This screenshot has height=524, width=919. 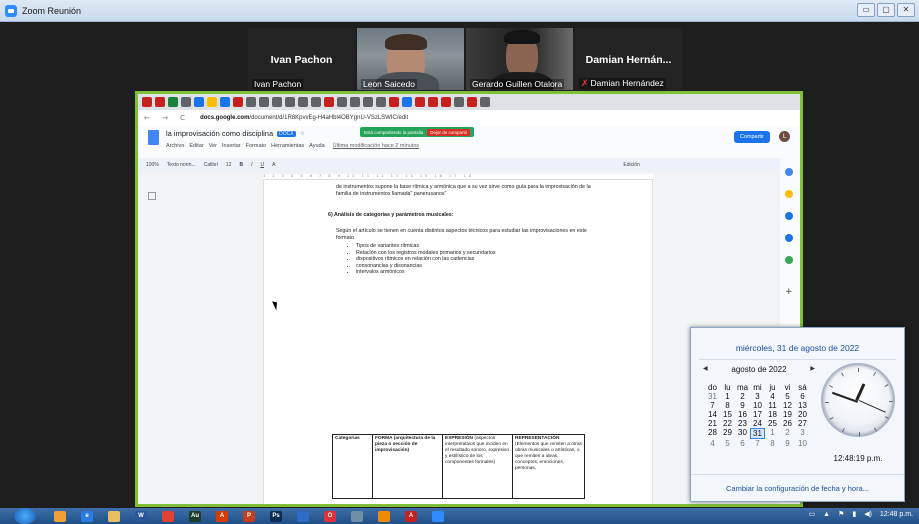 I want to click on participant-tile: Damian Hernán... ✗ Damian Hernández, so click(x=628, y=59).